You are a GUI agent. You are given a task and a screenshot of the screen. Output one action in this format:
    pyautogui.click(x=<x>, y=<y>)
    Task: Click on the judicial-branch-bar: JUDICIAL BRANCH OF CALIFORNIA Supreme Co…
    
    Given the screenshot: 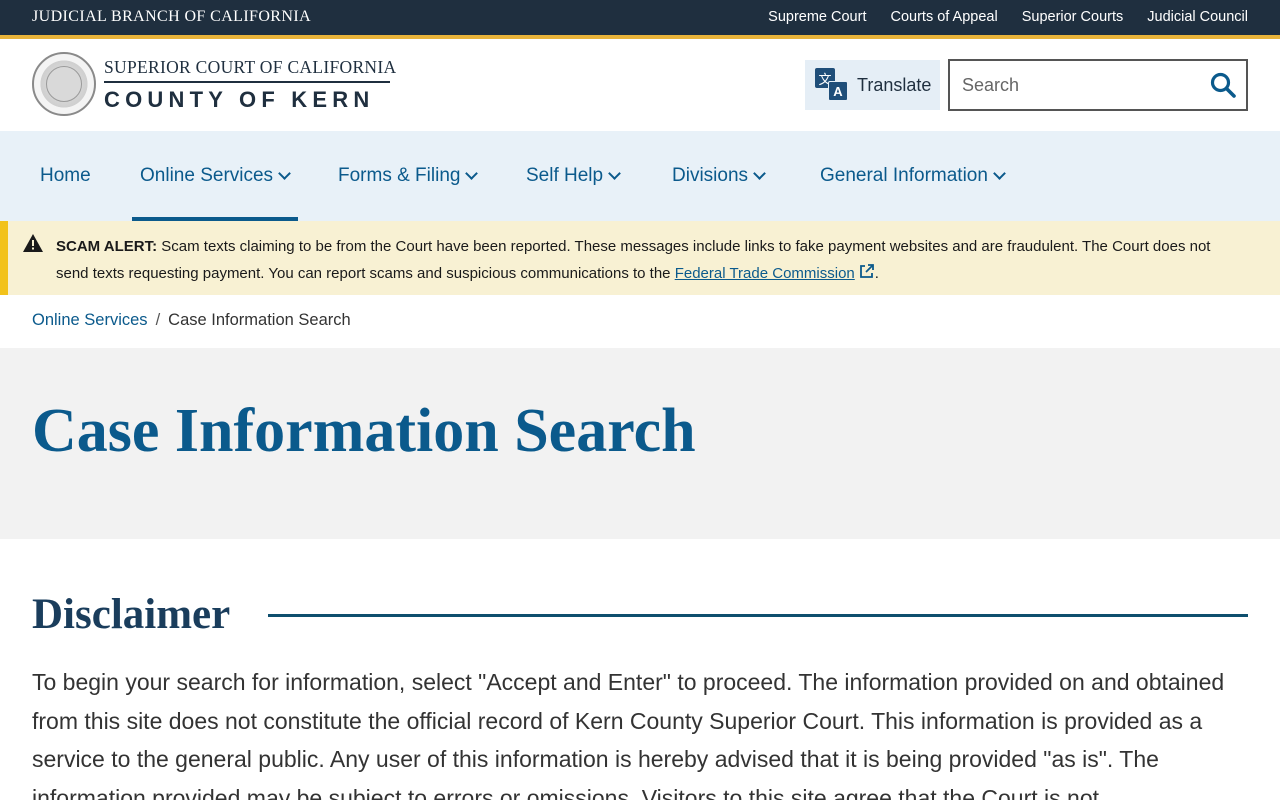 What is the action you would take?
    pyautogui.click(x=640, y=17)
    